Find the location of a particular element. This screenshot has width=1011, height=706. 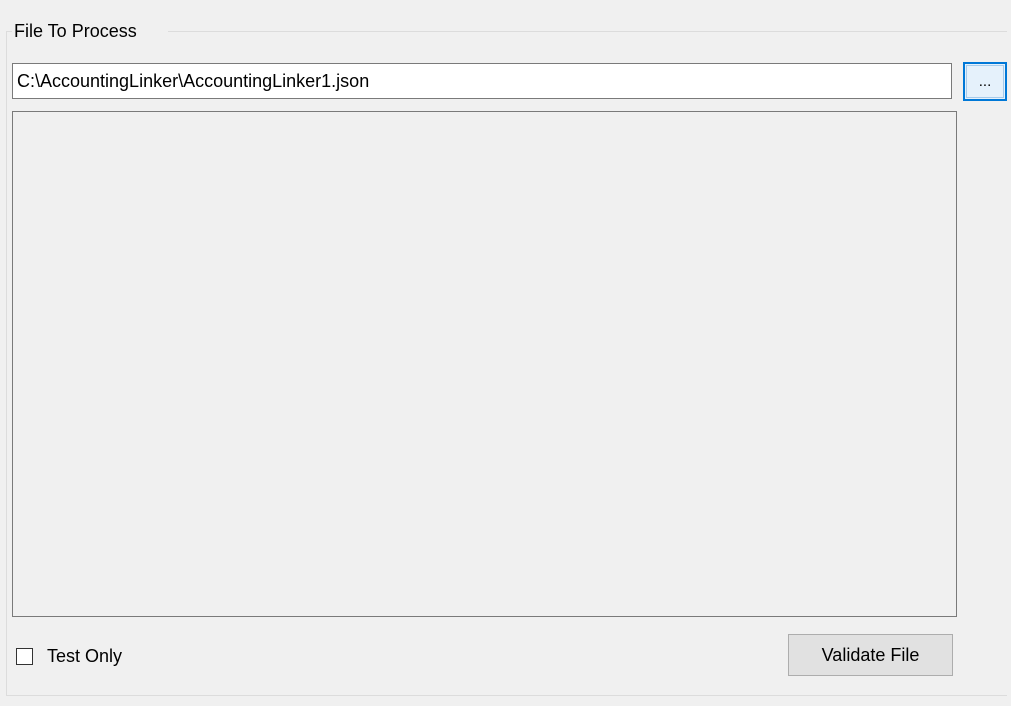

groupbox-border-left is located at coordinates (6, 363).